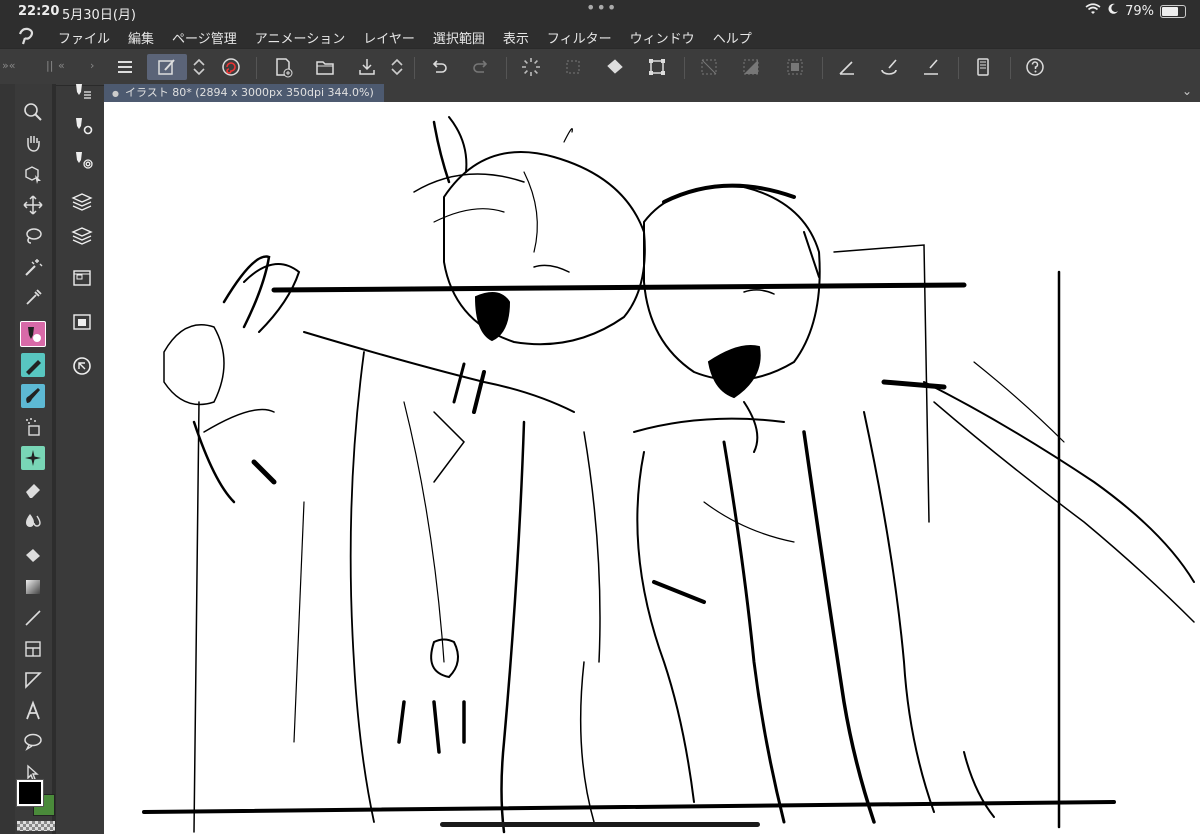 Image resolution: width=1200 pixels, height=834 pixels. What do you see at coordinates (141, 37) in the screenshot?
I see `menu-item-1: 編集` at bounding box center [141, 37].